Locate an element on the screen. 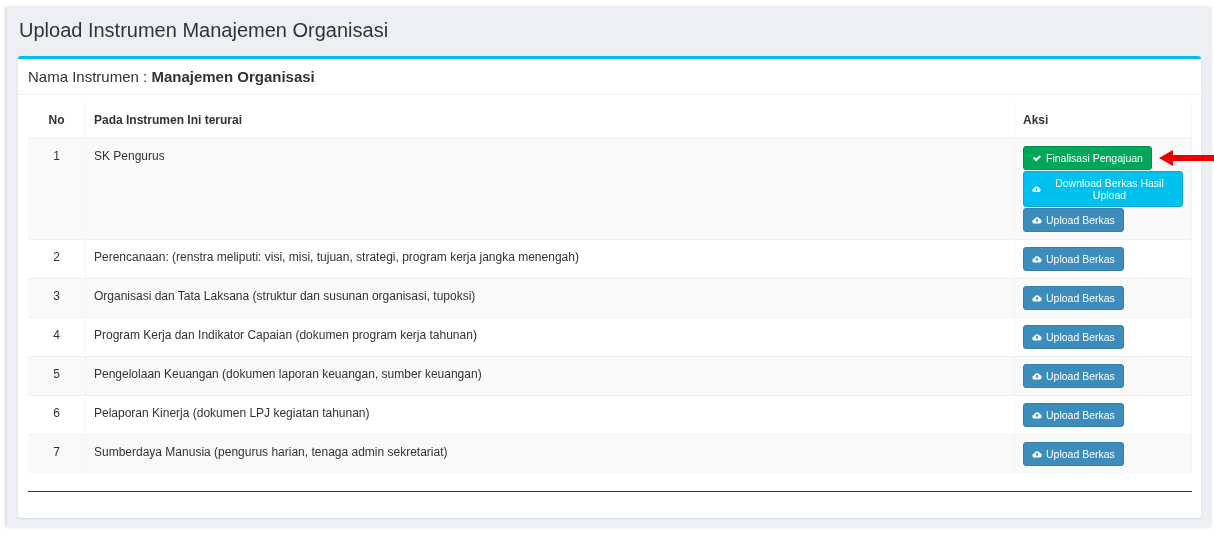 The image size is (1214, 539). row-number: 7 is located at coordinates (57, 453).